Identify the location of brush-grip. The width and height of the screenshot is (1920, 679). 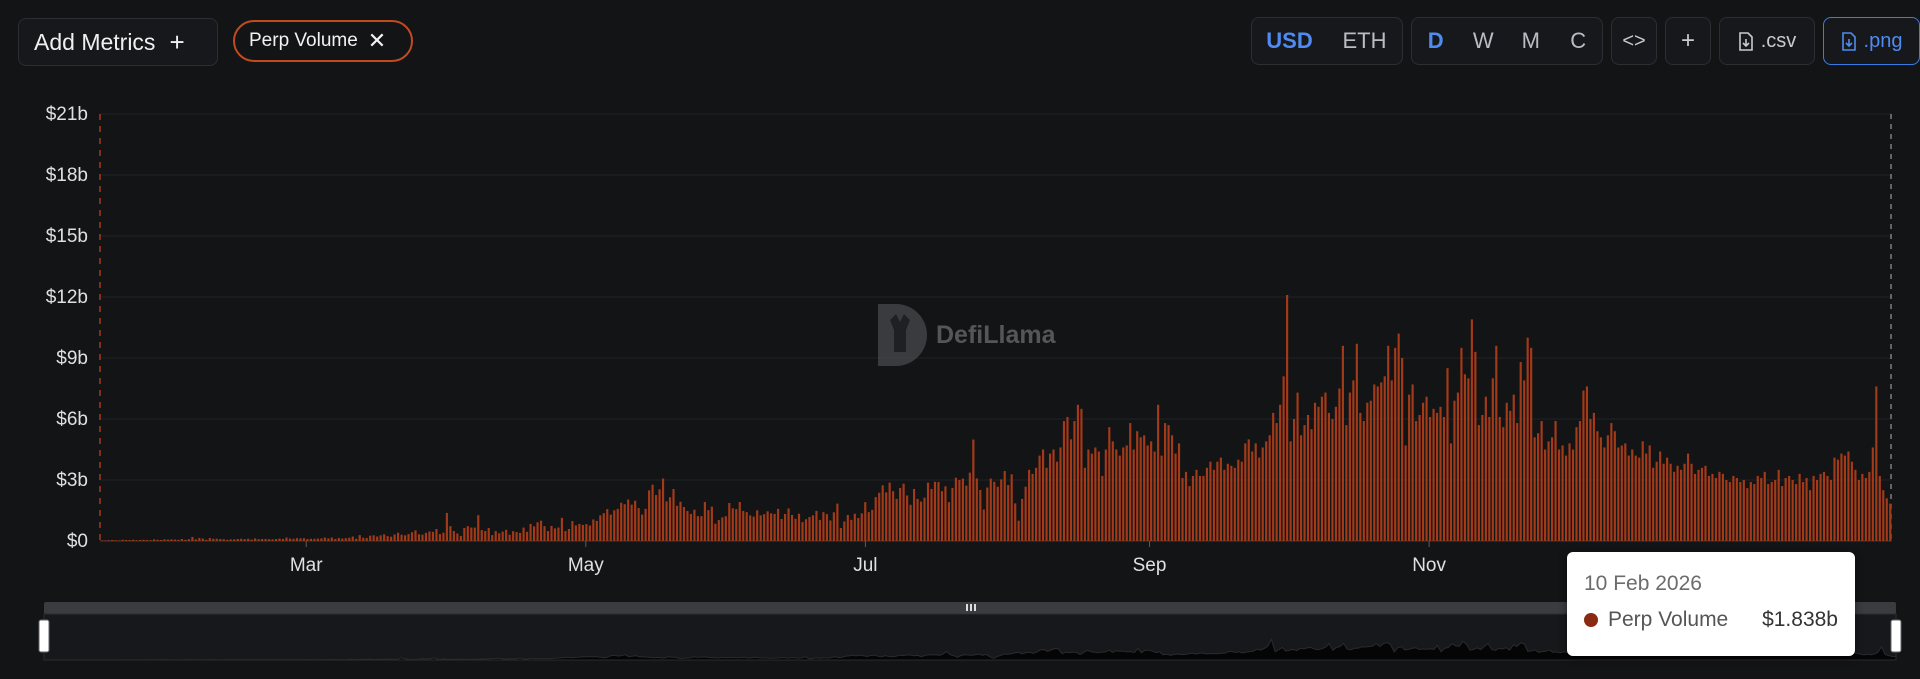
(975, 607).